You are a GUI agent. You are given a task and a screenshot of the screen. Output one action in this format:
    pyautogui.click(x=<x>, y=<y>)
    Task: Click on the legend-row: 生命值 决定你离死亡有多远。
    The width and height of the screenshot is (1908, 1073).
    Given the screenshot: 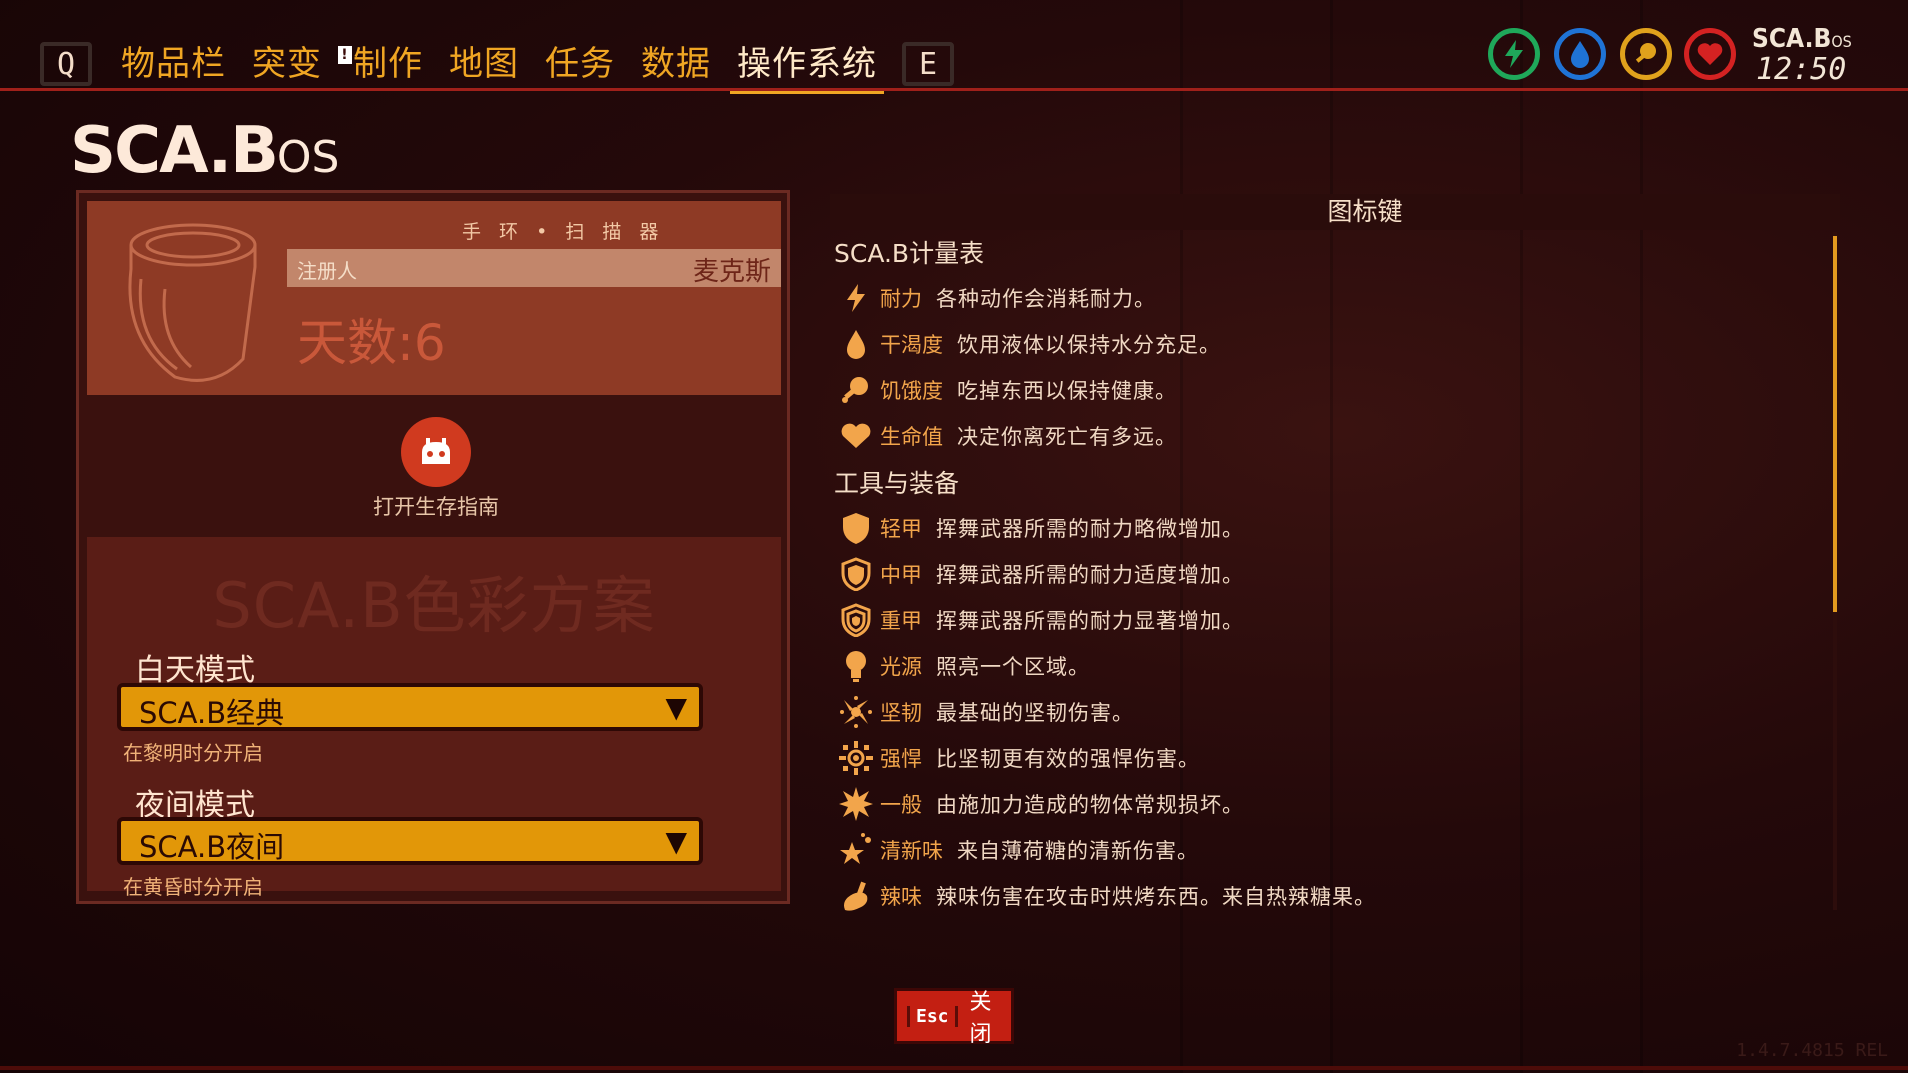 What is the action you would take?
    pyautogui.click(x=1006, y=436)
    